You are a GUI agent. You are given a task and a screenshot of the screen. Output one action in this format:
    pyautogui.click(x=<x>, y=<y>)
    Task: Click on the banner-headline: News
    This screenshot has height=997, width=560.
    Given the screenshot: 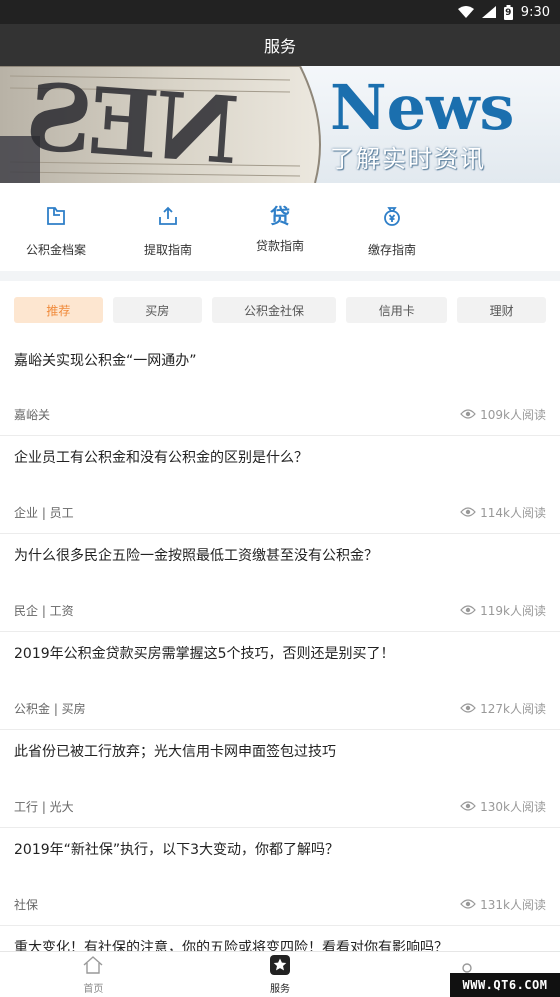 What is the action you would take?
    pyautogui.click(x=422, y=107)
    